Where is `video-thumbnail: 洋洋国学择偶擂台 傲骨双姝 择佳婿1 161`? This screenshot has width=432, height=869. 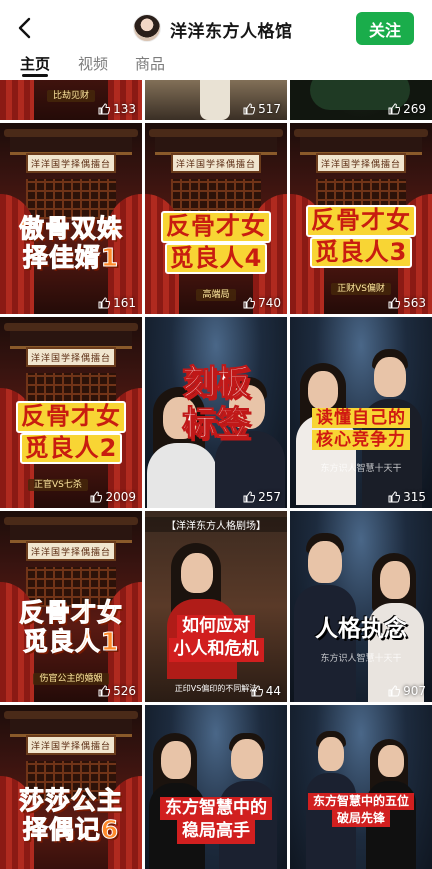
video-thumbnail: 洋洋国学择偶擂台 傲骨双姝 择佳婿1 161 is located at coordinates (71, 218).